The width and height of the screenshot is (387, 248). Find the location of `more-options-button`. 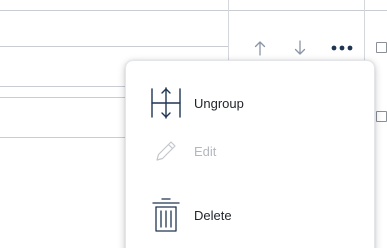

more-options-button is located at coordinates (342, 48).